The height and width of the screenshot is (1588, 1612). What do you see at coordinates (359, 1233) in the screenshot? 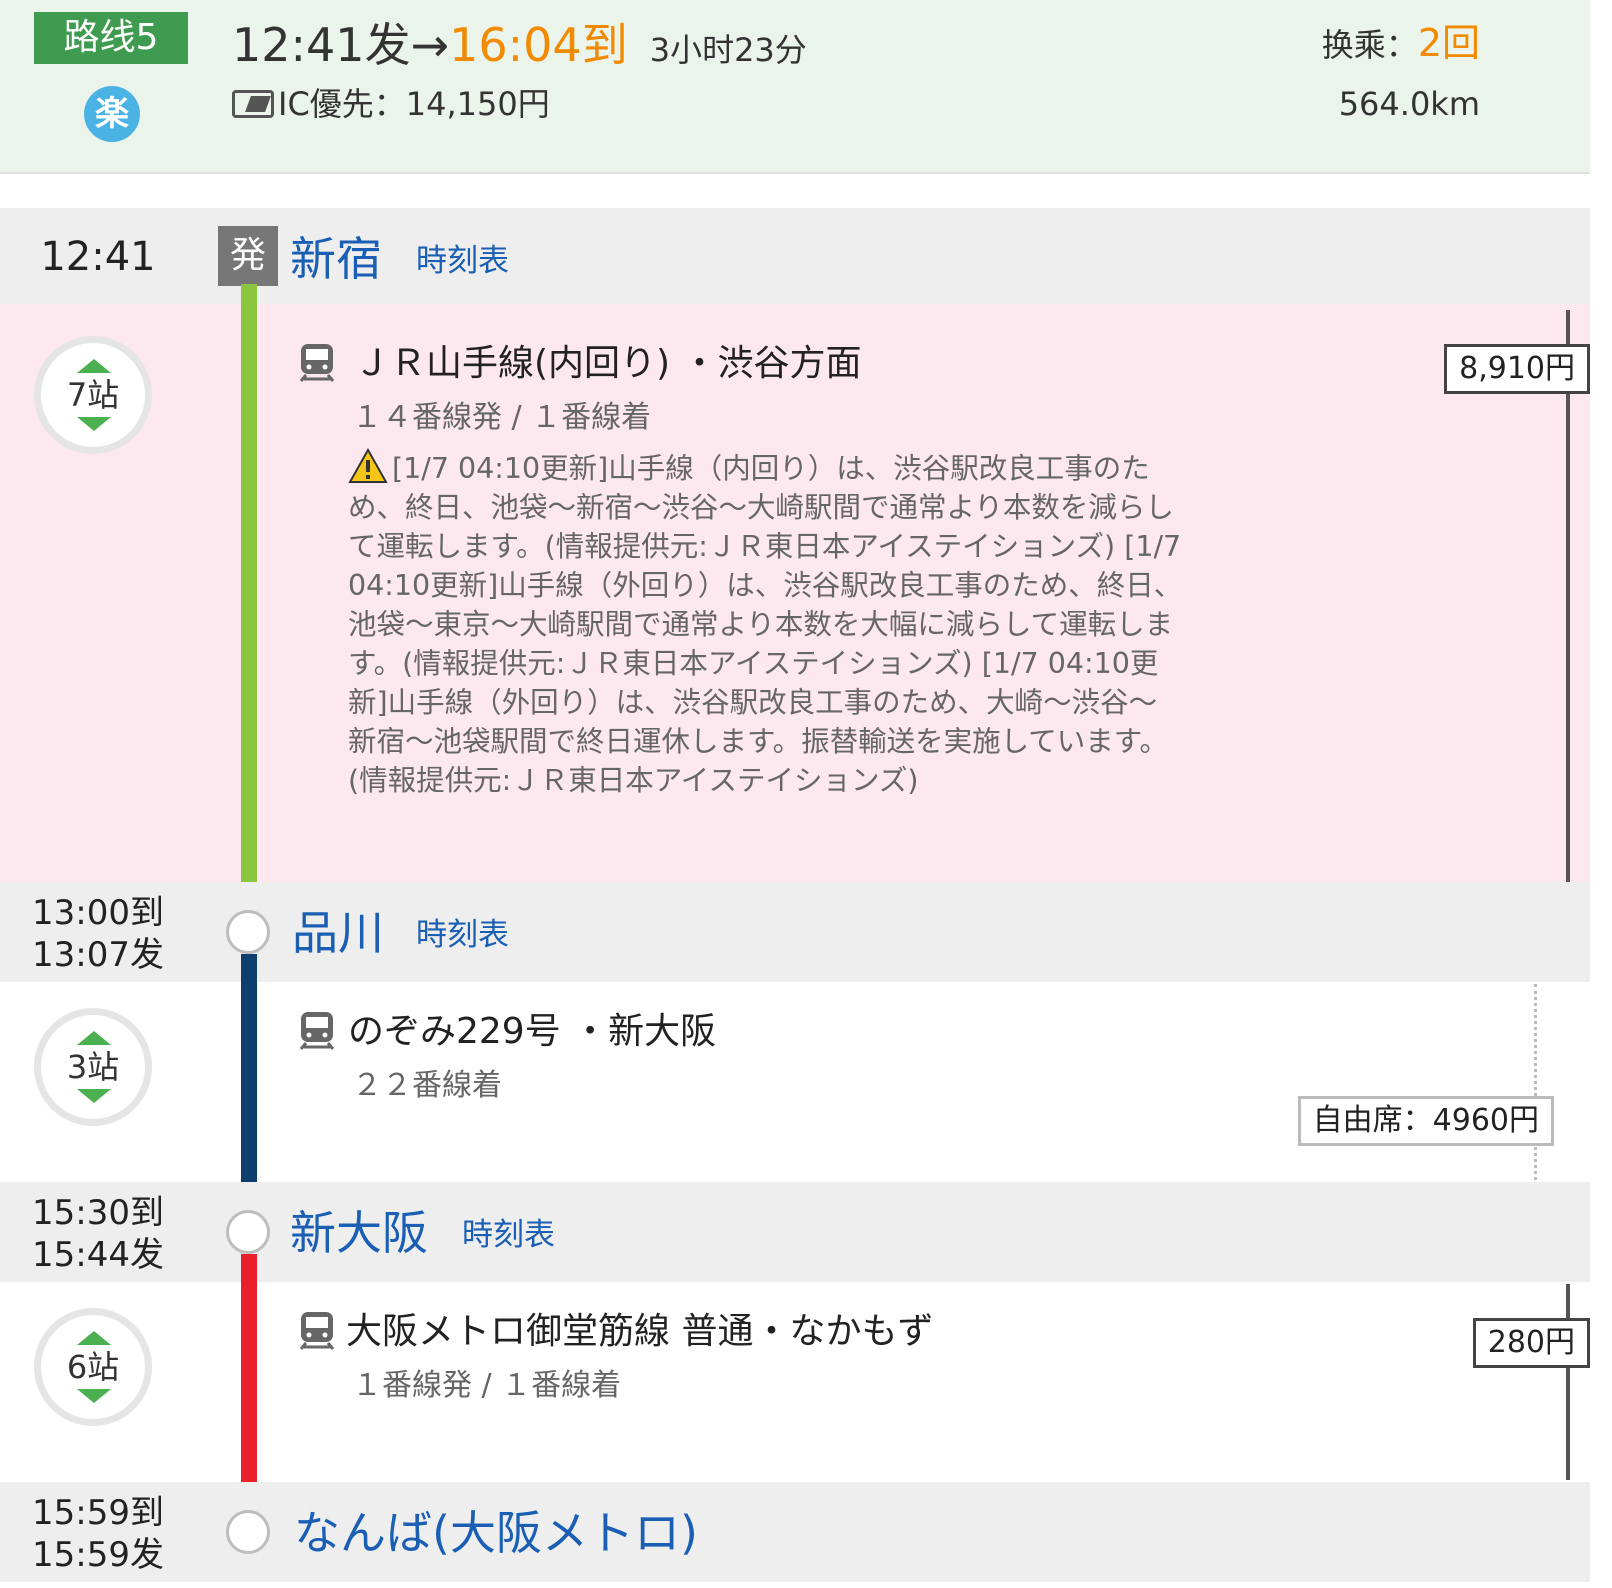
I see `station-name: 新大阪` at bounding box center [359, 1233].